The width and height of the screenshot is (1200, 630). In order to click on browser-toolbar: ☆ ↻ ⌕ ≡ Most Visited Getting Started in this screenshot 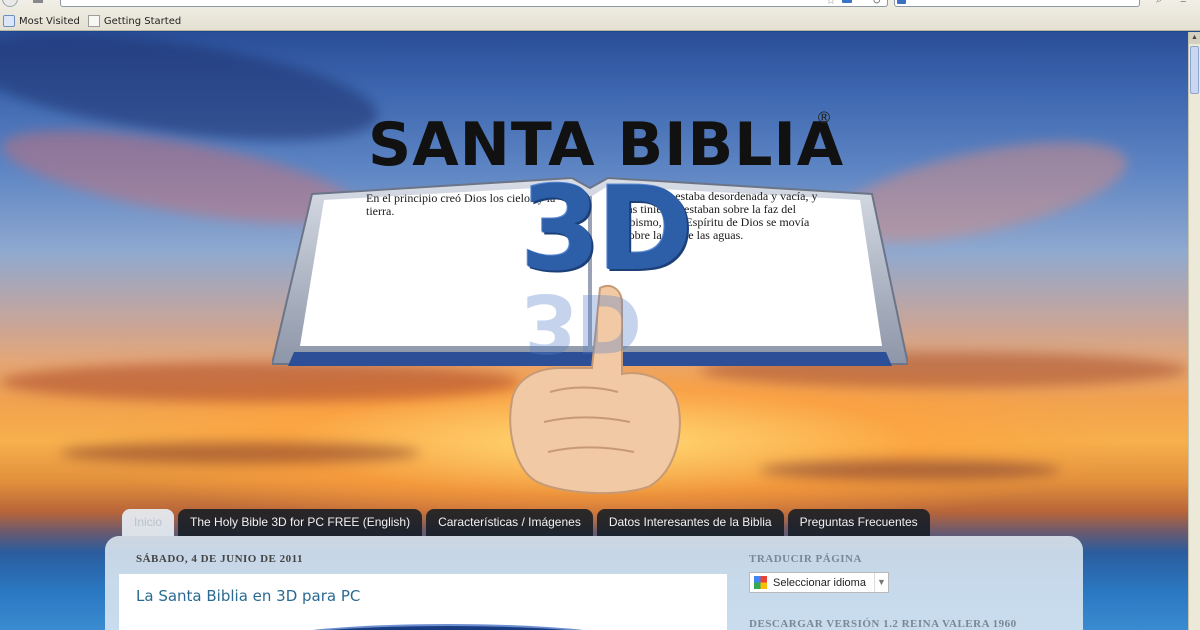, I will do `click(600, 15)`.